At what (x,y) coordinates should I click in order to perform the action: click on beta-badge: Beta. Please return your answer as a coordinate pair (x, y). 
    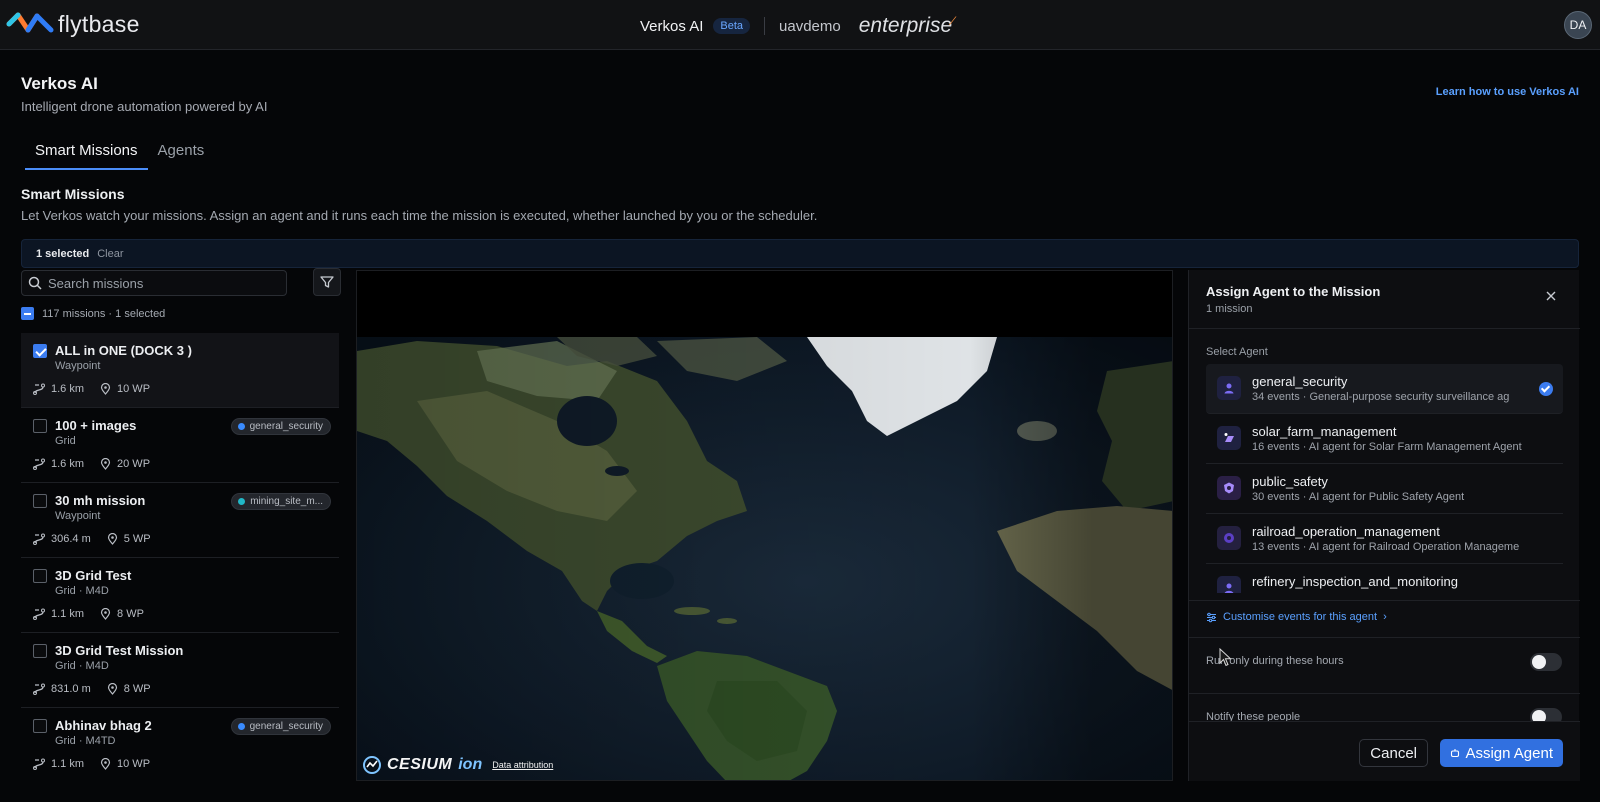
    Looking at the image, I should click on (732, 26).